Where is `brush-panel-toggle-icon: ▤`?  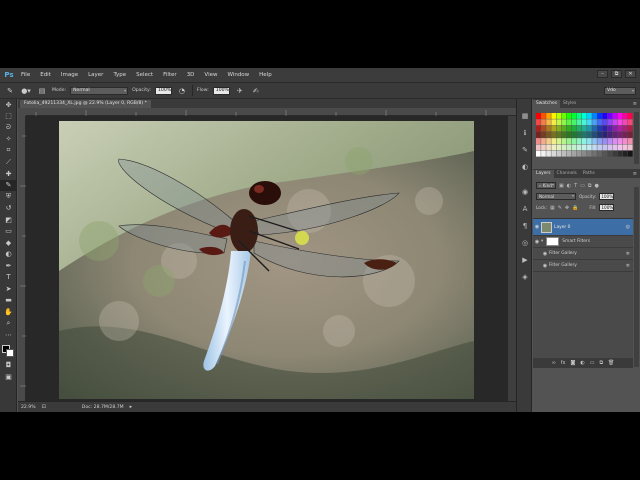
brush-panel-toggle-icon: ▤ is located at coordinates (42, 90).